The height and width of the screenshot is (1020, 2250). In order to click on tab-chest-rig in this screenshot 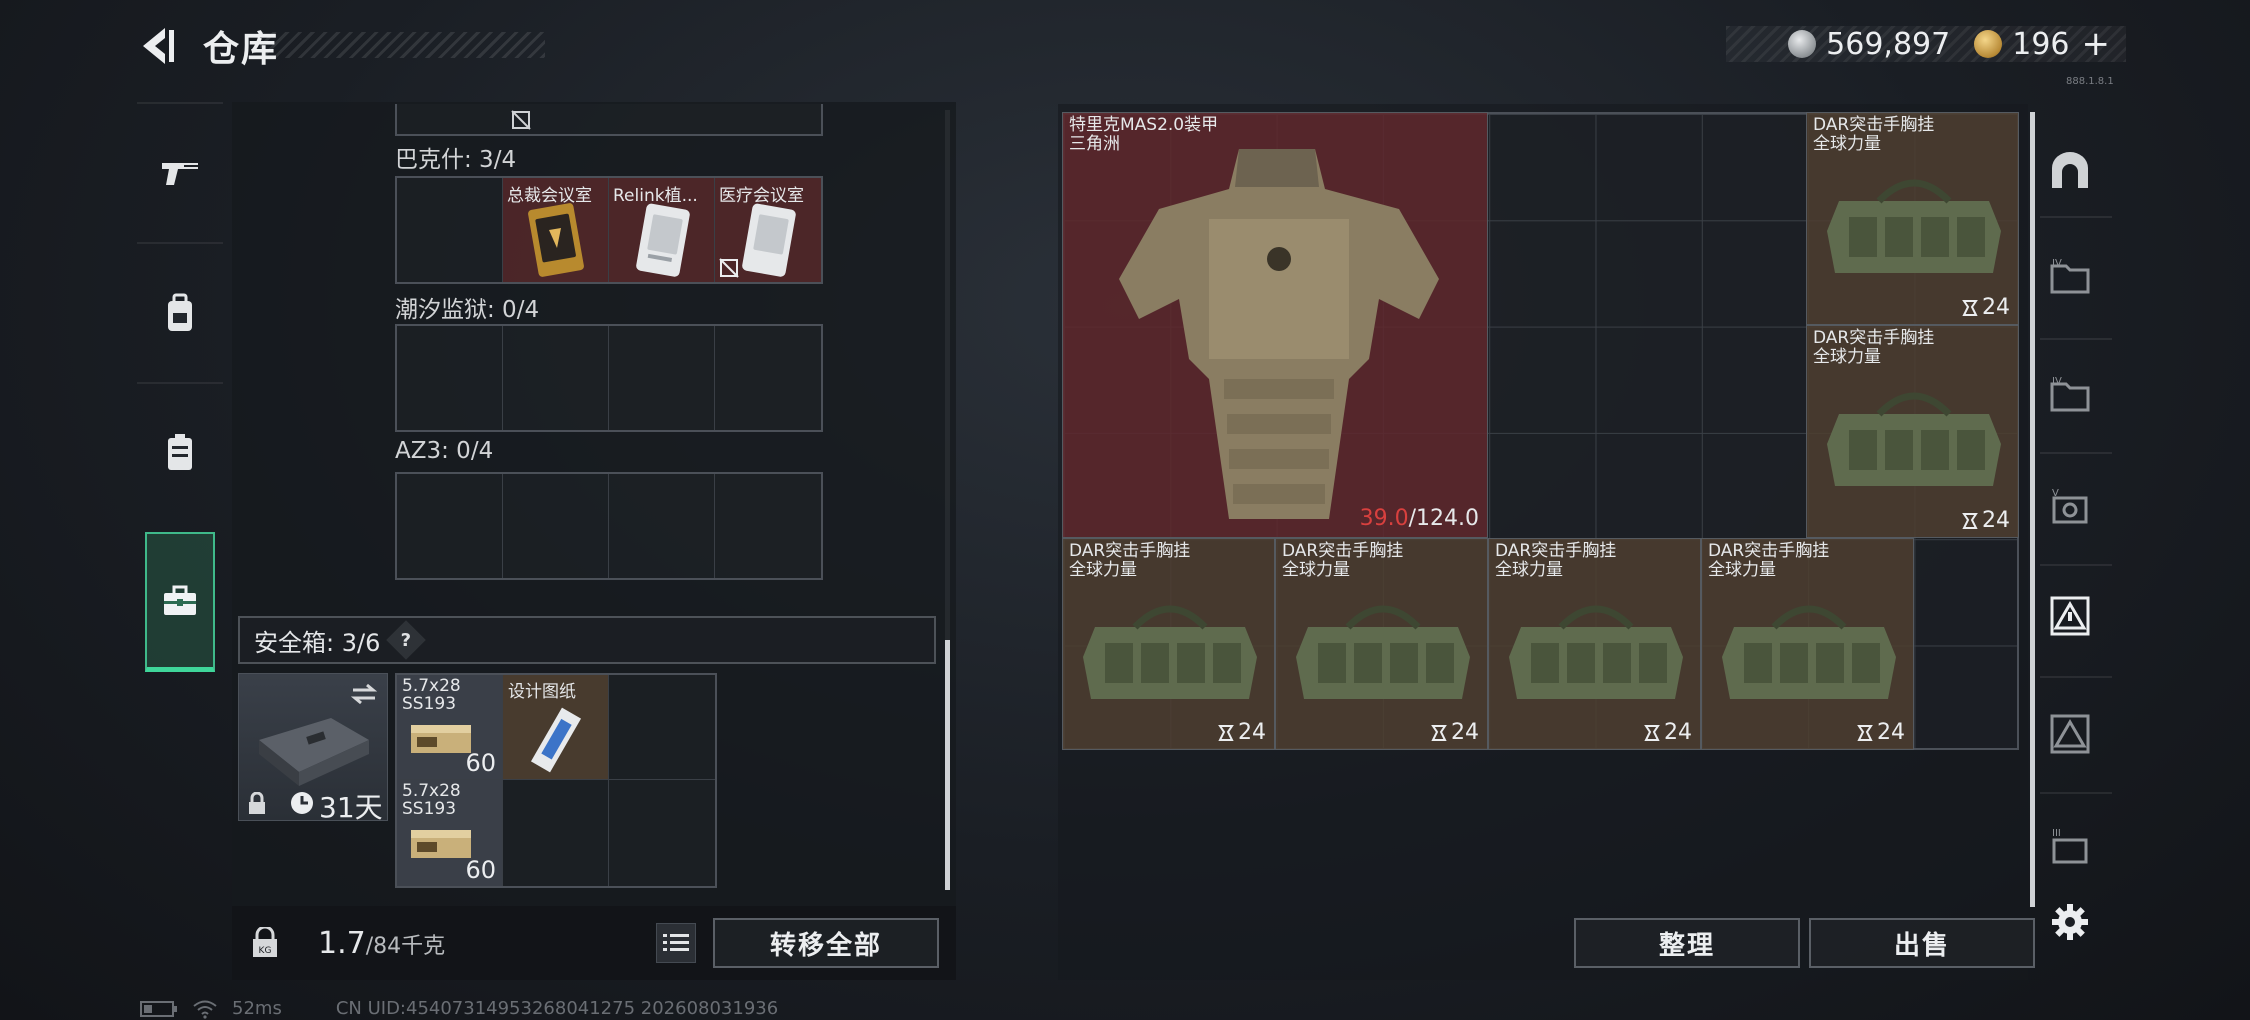, I will do `click(180, 452)`.